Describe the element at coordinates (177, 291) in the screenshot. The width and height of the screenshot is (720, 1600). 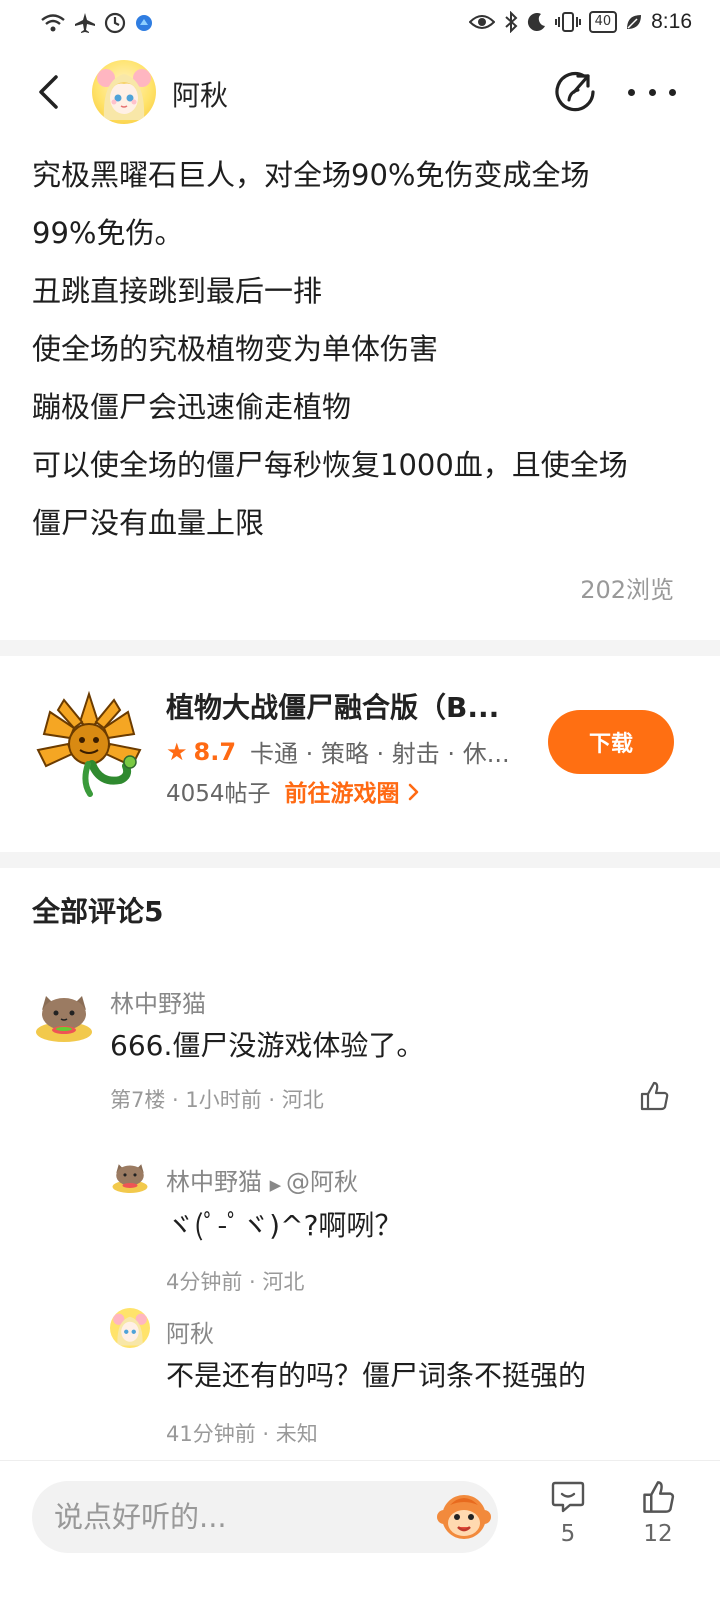
I see `post-line: 丑跳直接跳到最后一排` at that location.